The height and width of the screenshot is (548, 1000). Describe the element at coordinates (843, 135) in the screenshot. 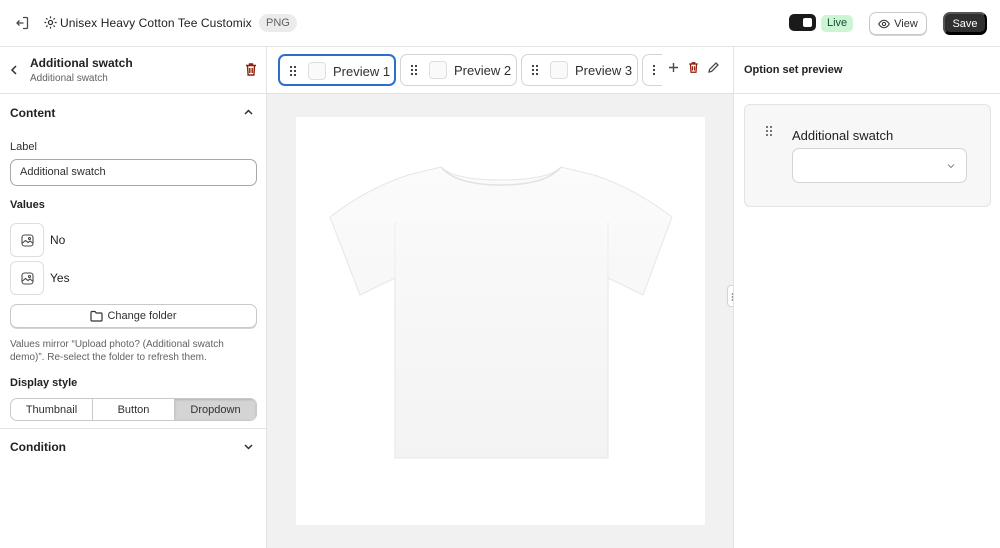

I see `option-label: Additional swatch` at that location.